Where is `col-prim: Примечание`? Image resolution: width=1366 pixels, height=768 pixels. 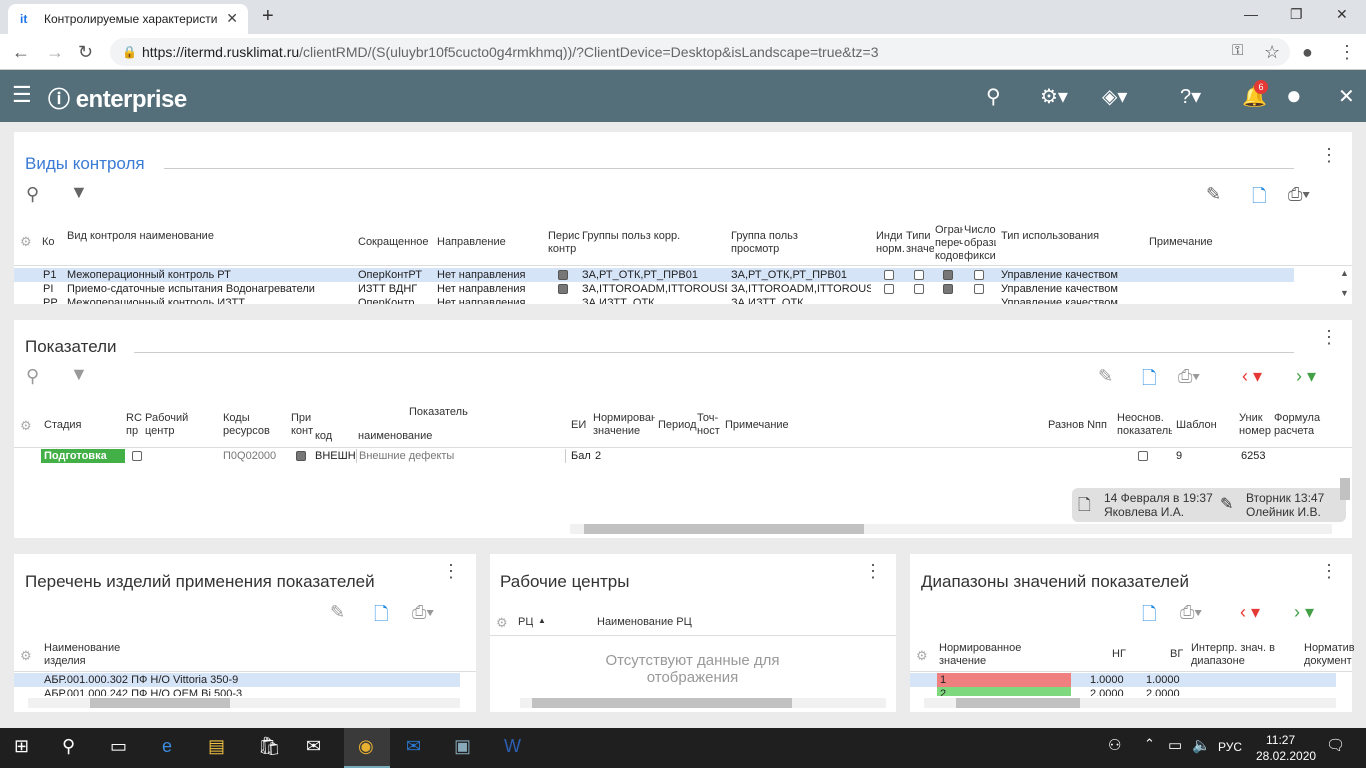
col-prim: Примечание is located at coordinates (757, 425).